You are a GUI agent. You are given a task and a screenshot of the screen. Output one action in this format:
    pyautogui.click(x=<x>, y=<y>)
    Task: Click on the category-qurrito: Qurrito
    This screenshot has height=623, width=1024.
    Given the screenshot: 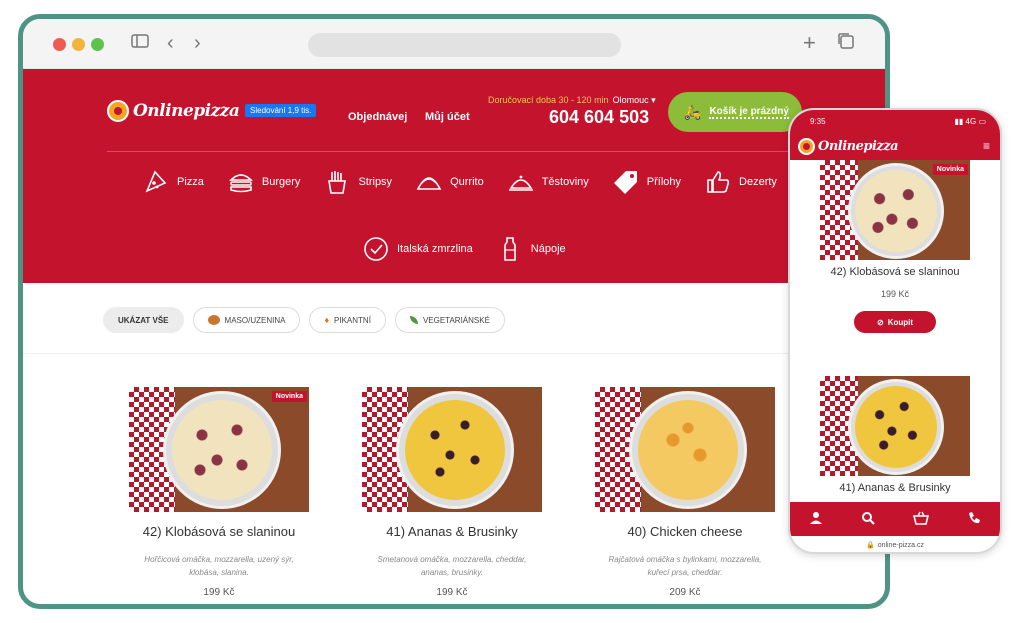 What is the action you would take?
    pyautogui.click(x=450, y=182)
    